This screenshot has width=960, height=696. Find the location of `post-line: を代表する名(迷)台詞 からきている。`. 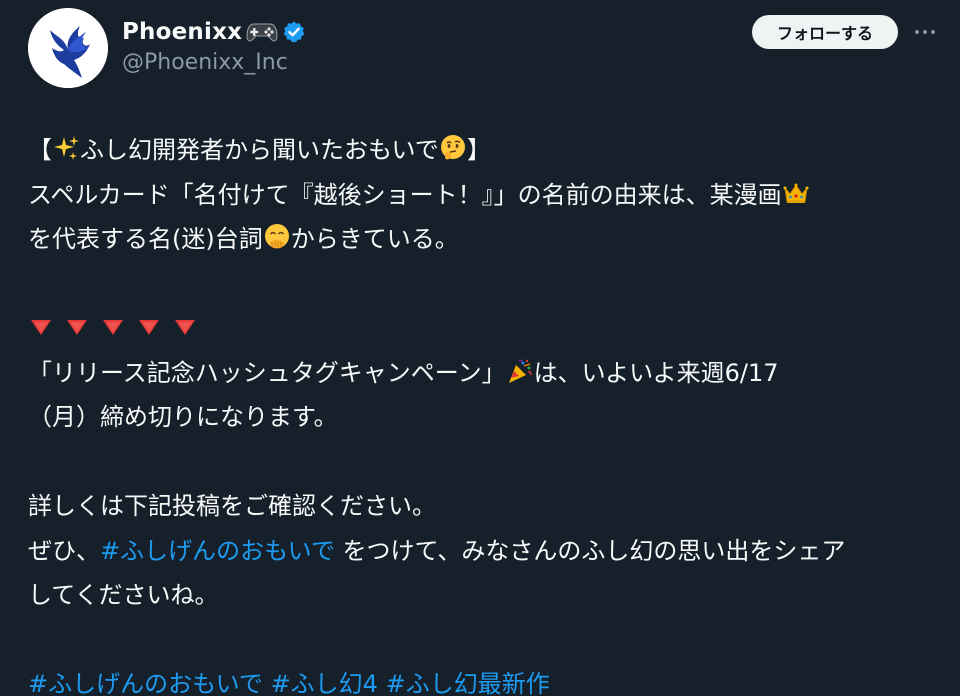

post-line: を代表する名(迷)台詞 からきている。 is located at coordinates (484, 239).